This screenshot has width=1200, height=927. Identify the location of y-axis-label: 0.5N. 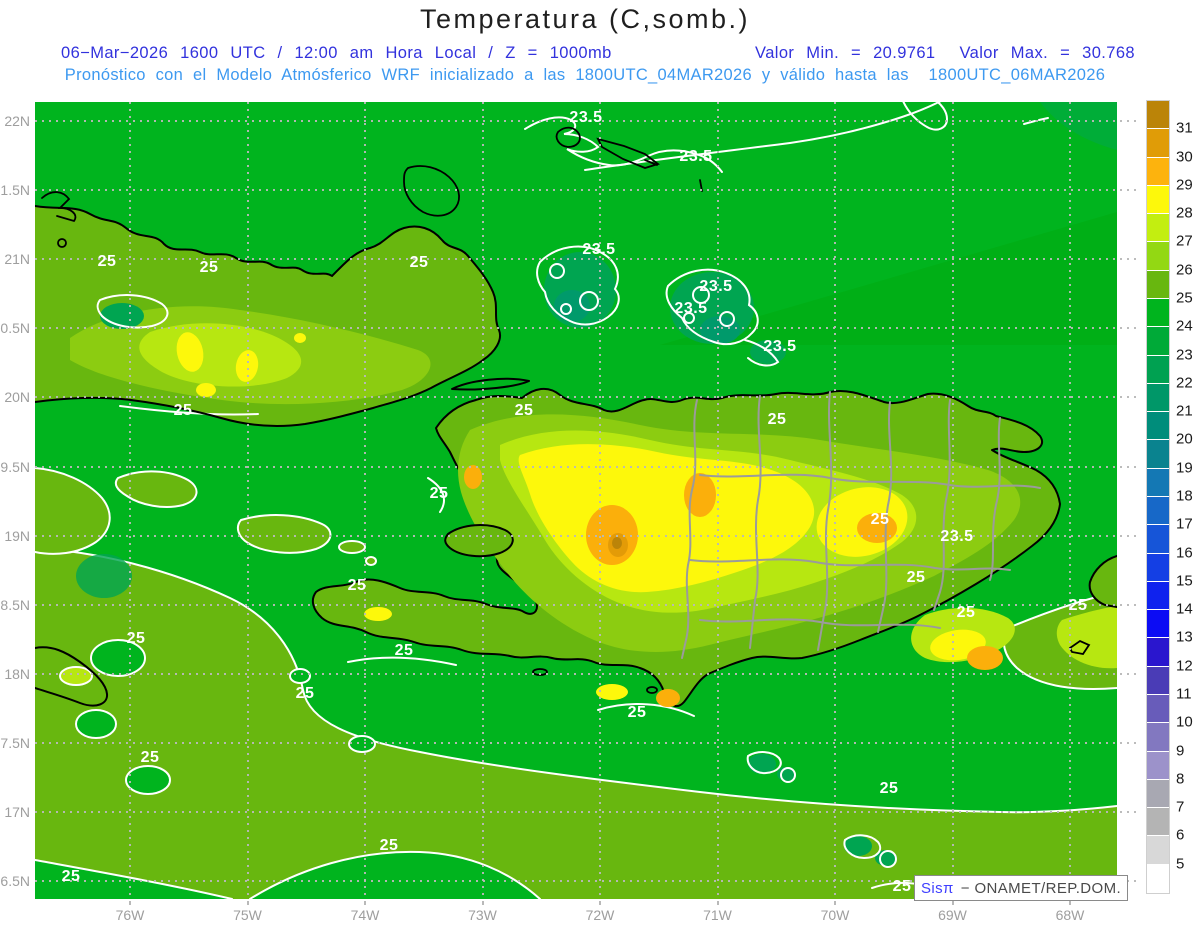
(15, 328).